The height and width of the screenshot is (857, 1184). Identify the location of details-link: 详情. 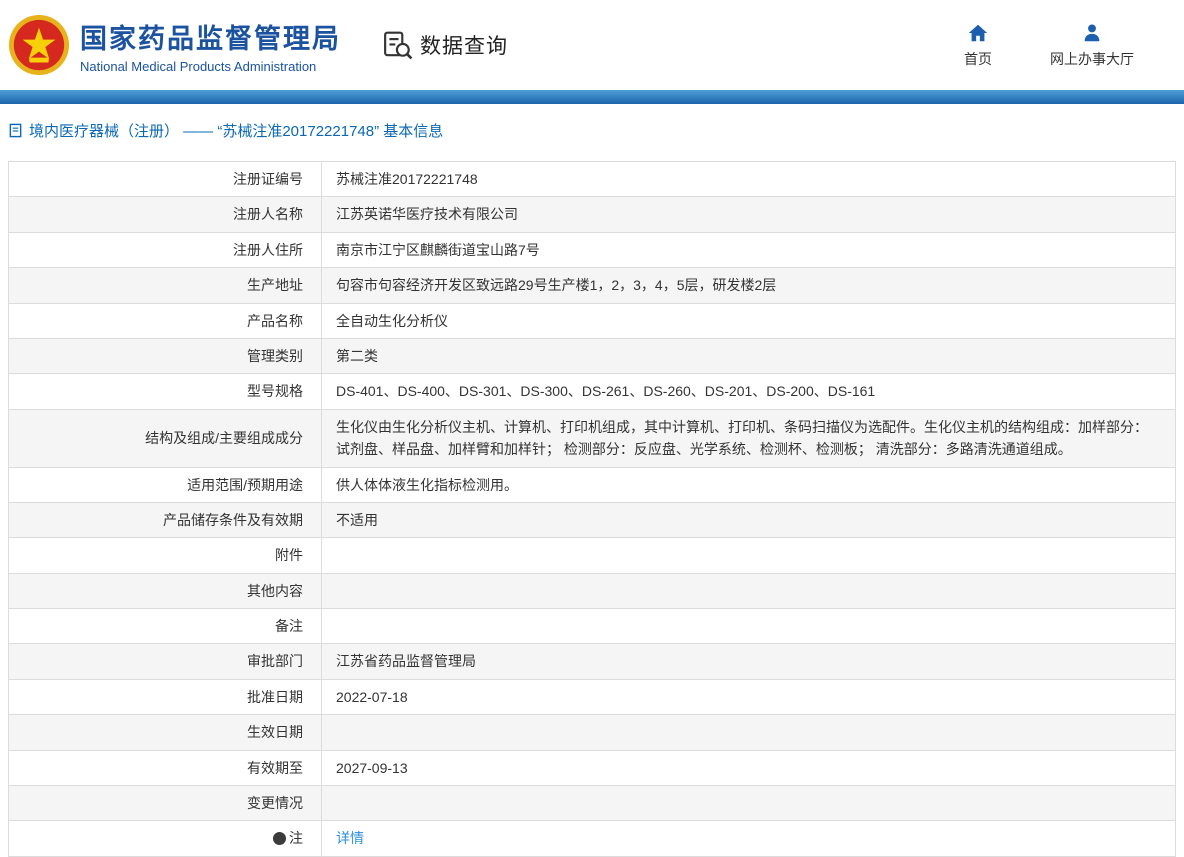
(350, 838).